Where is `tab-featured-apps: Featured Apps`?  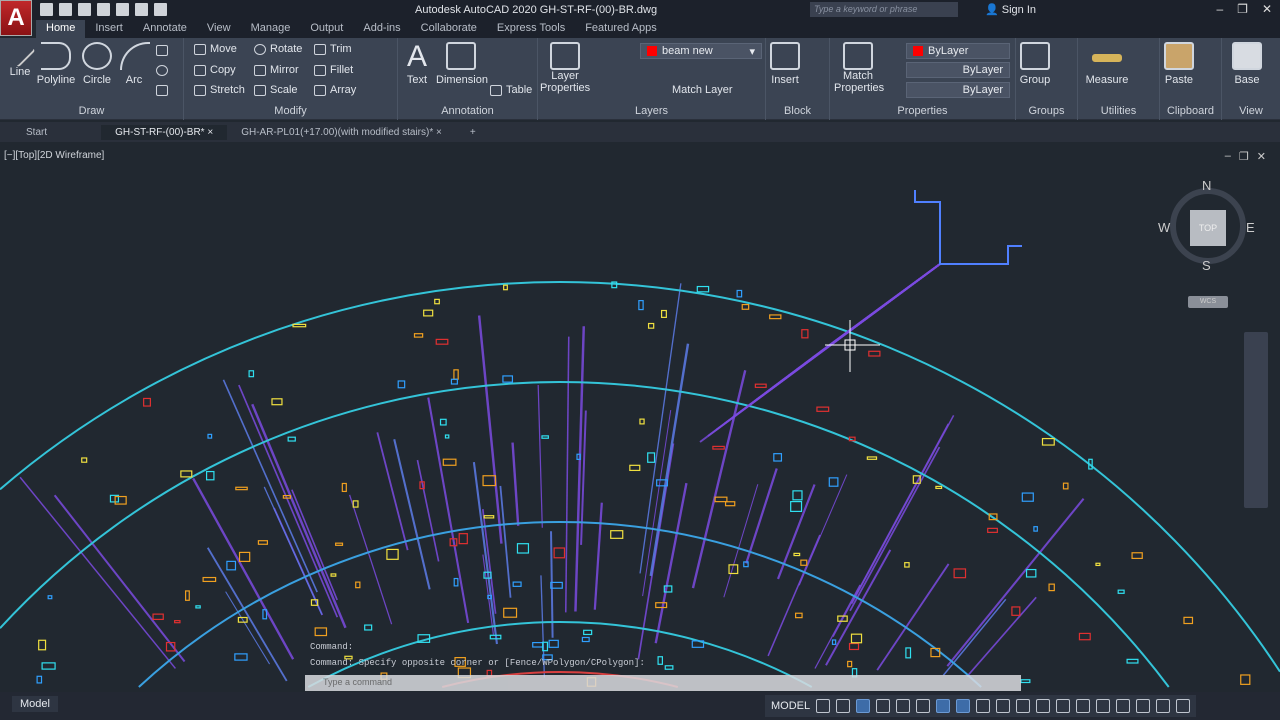 tab-featured-apps: Featured Apps is located at coordinates (621, 29).